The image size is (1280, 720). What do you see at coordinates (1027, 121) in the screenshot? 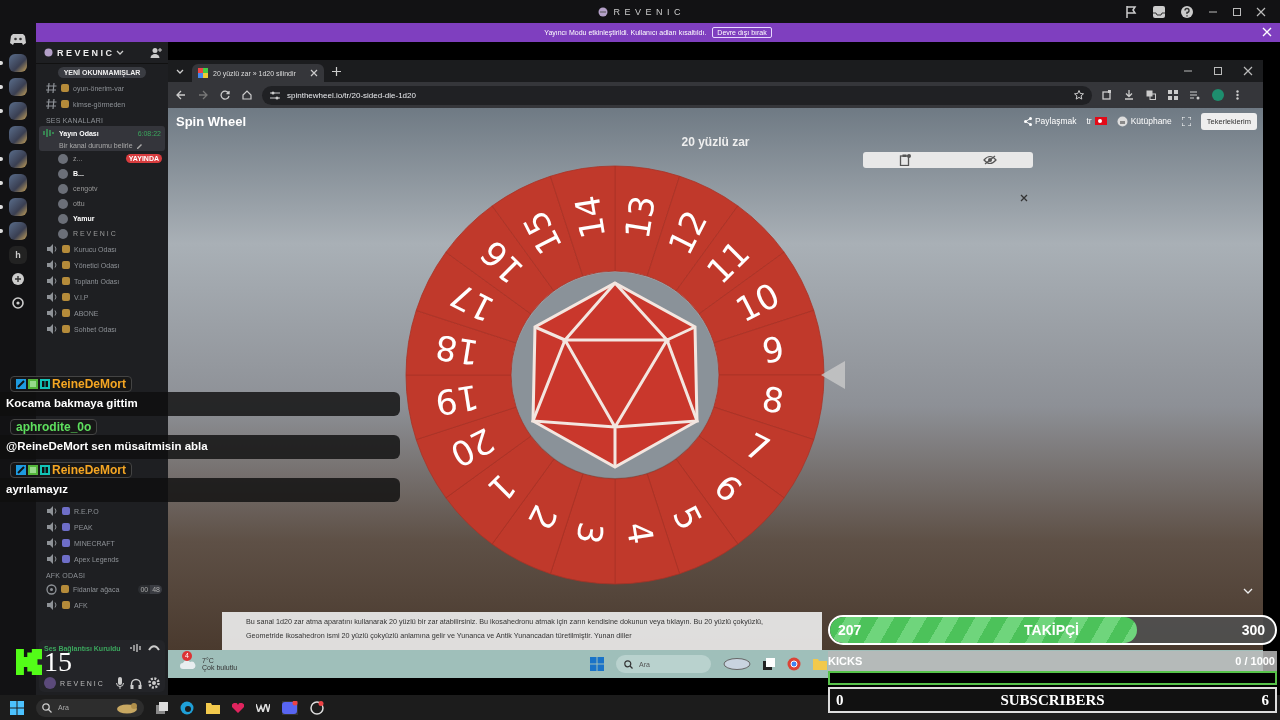
I see `share-icon` at bounding box center [1027, 121].